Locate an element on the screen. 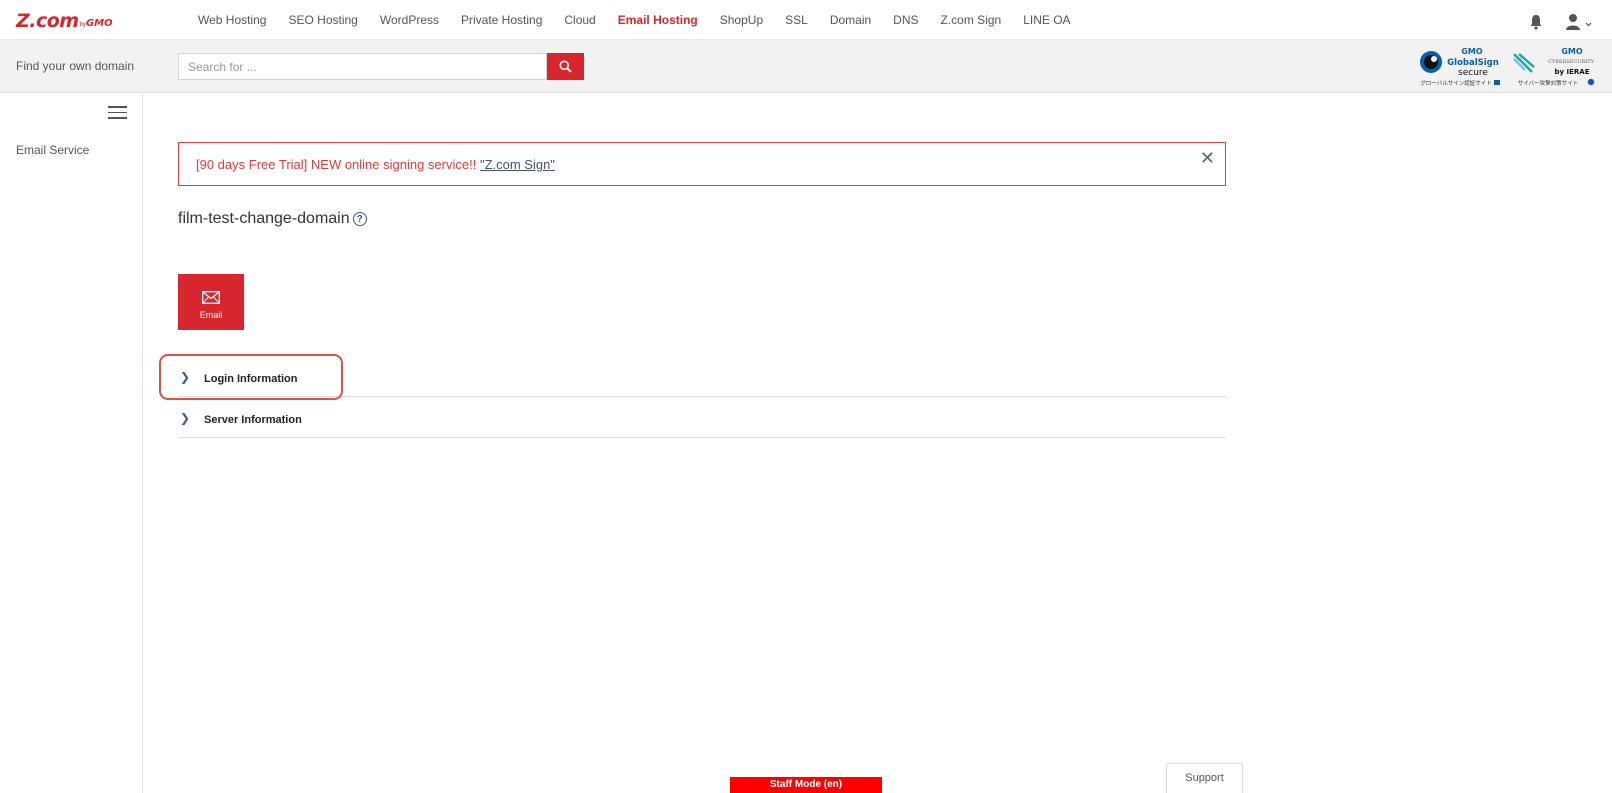 The width and height of the screenshot is (1612, 793). envelope-icon is located at coordinates (211, 297).